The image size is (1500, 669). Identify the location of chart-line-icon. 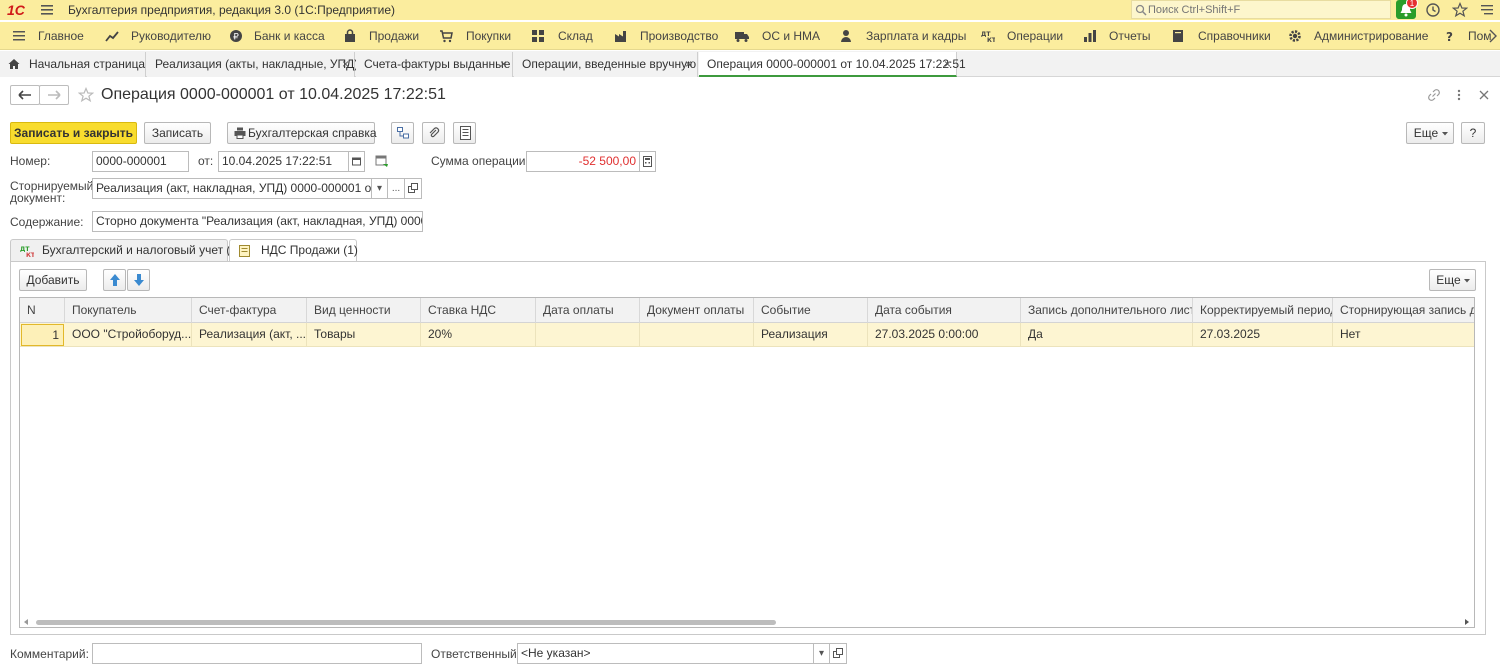
(112, 36).